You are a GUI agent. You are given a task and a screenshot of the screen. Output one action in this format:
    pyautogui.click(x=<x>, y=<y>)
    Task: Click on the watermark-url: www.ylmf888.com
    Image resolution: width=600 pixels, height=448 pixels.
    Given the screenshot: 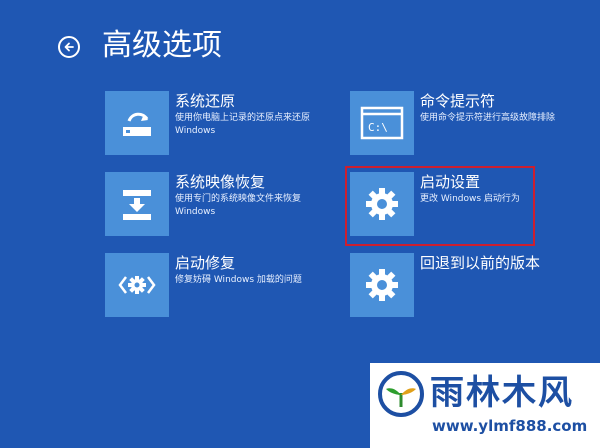 What is the action you would take?
    pyautogui.click(x=510, y=426)
    